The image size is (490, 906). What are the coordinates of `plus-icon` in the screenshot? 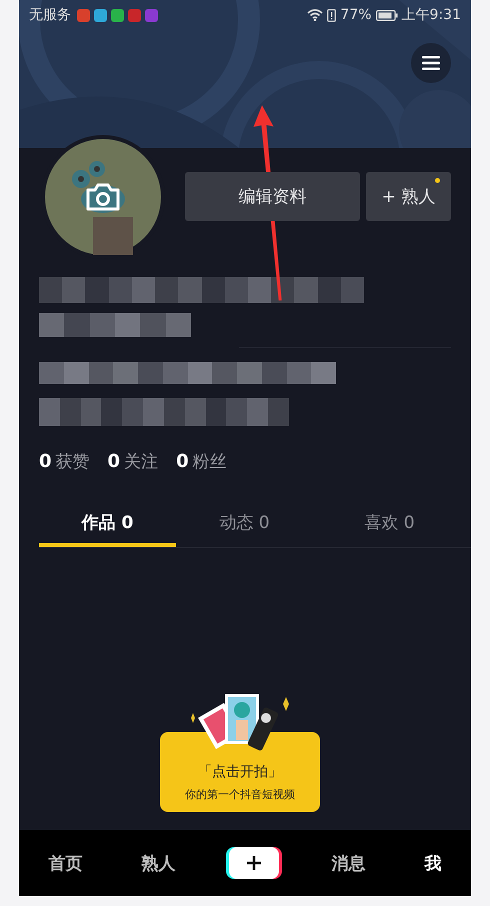 It's located at (253, 863).